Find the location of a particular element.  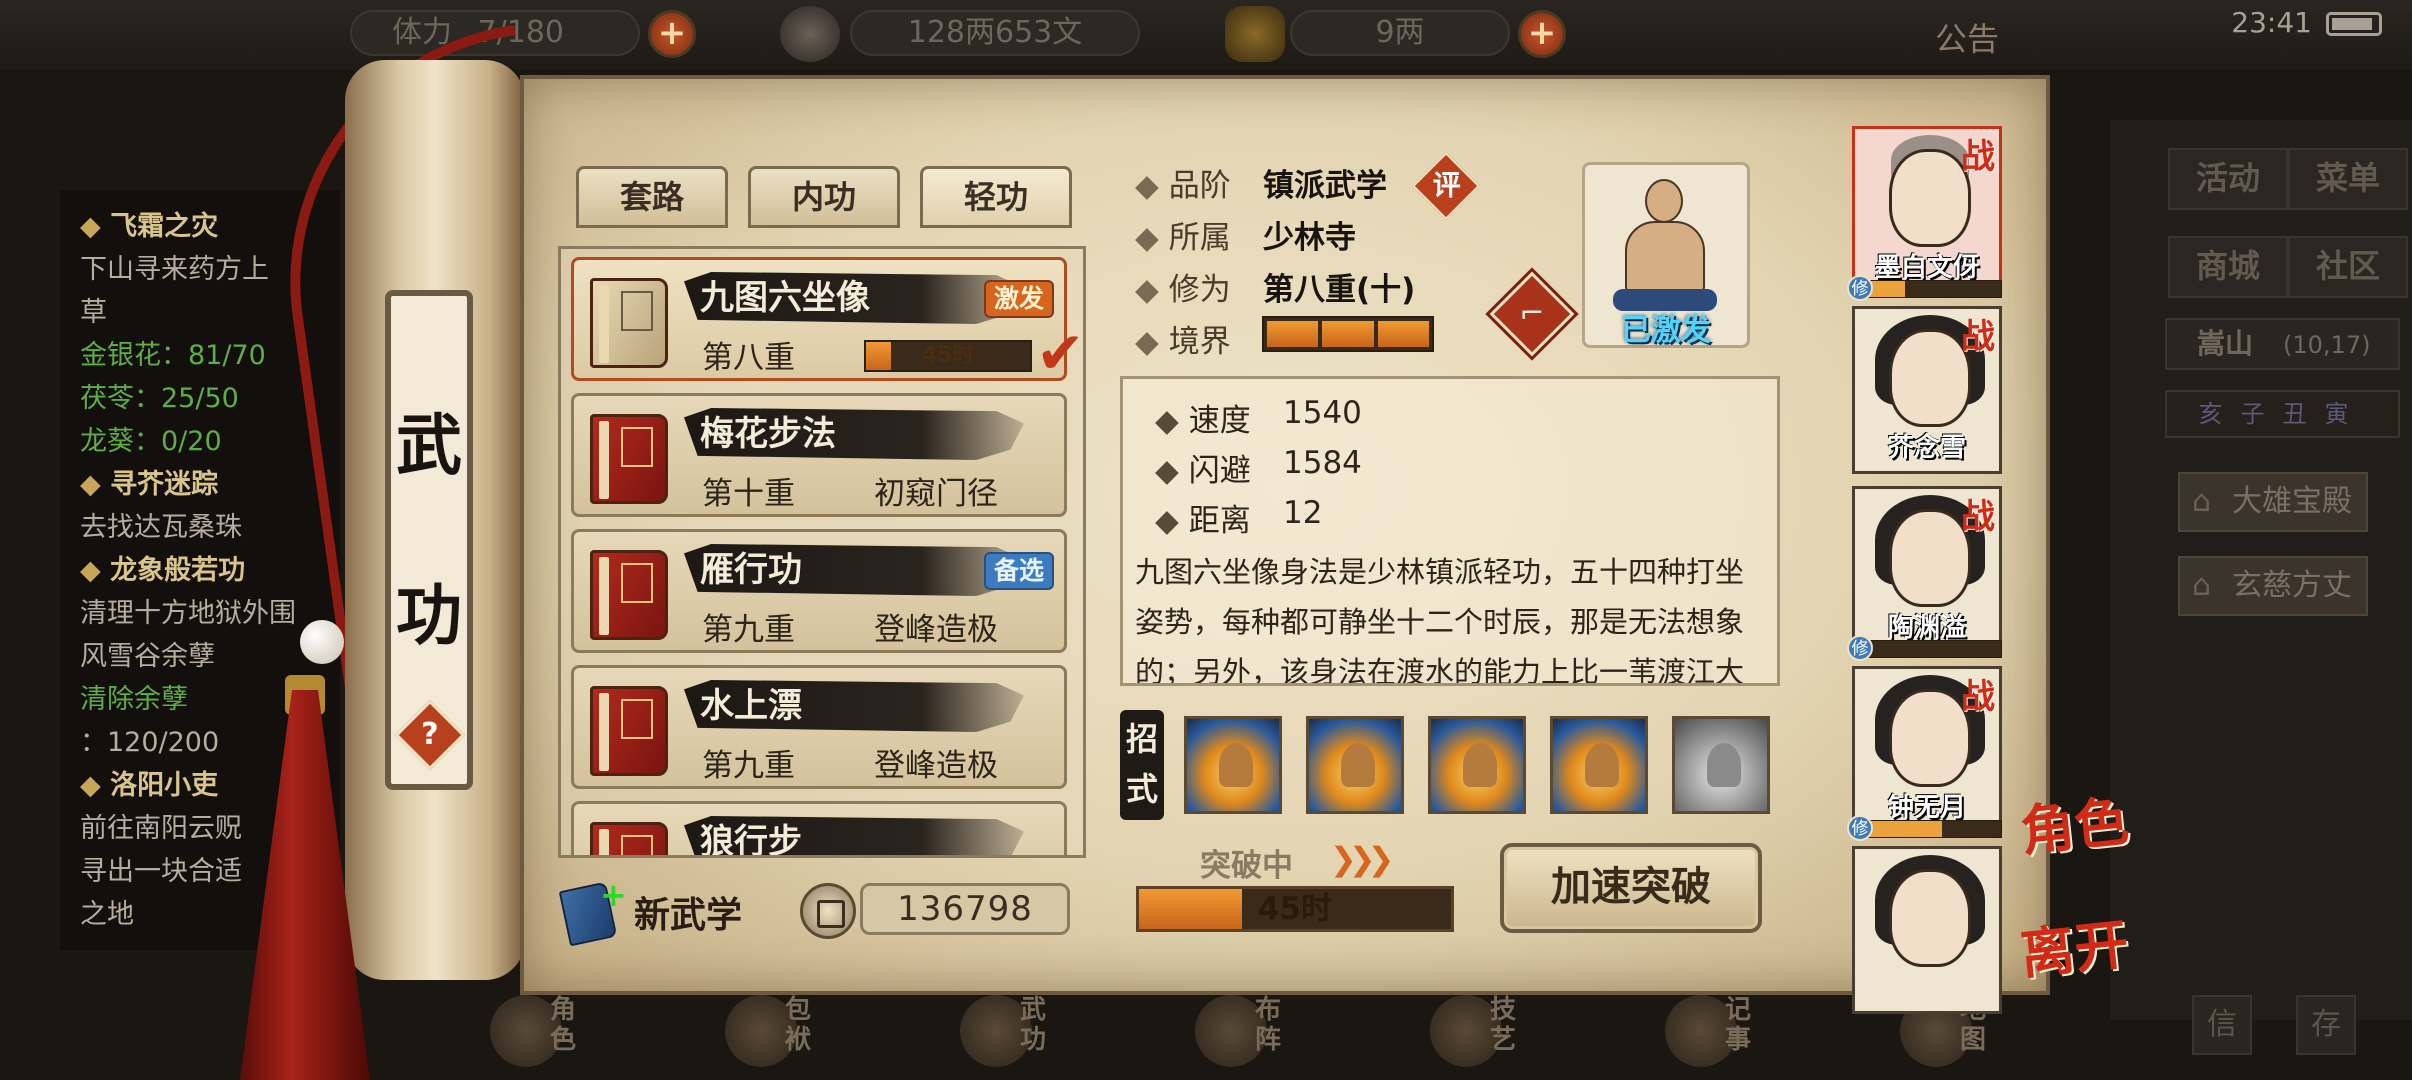

menu-button: 菜单 is located at coordinates (2348, 179).